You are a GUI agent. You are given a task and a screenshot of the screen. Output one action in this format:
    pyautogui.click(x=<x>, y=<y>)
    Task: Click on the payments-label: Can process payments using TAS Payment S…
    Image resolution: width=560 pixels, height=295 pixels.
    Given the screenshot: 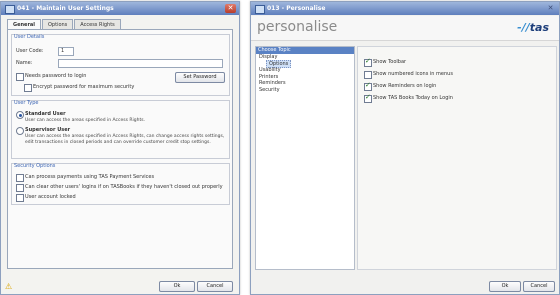 What is the action you would take?
    pyautogui.click(x=90, y=177)
    